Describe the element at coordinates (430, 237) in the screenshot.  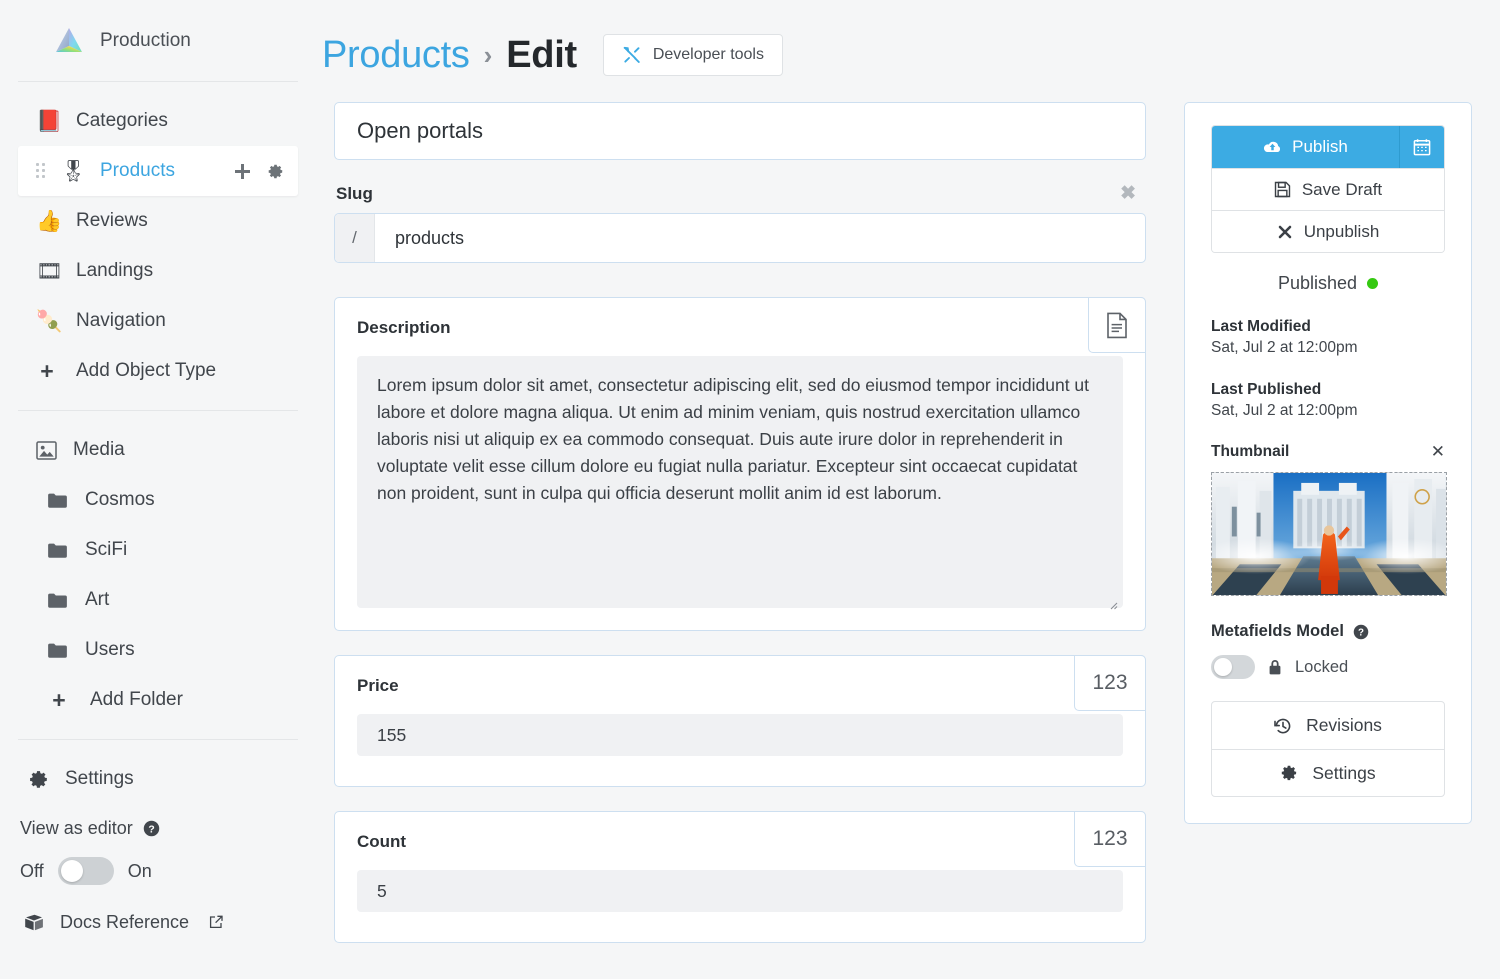
I see `slug-value: products` at that location.